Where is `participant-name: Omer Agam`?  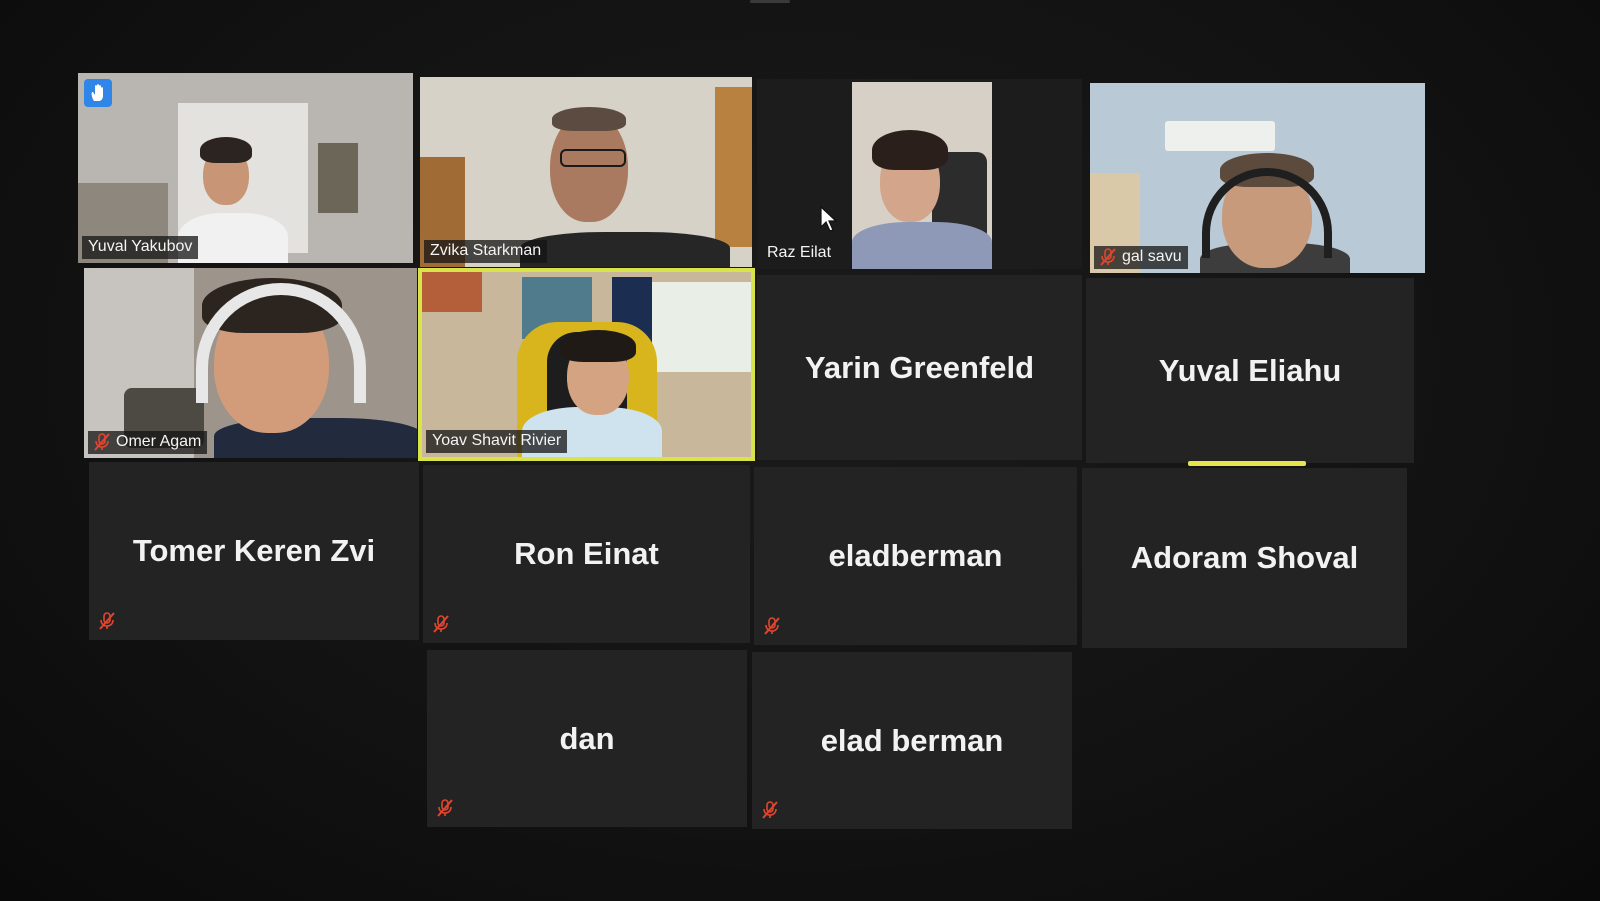 participant-name: Omer Agam is located at coordinates (159, 441).